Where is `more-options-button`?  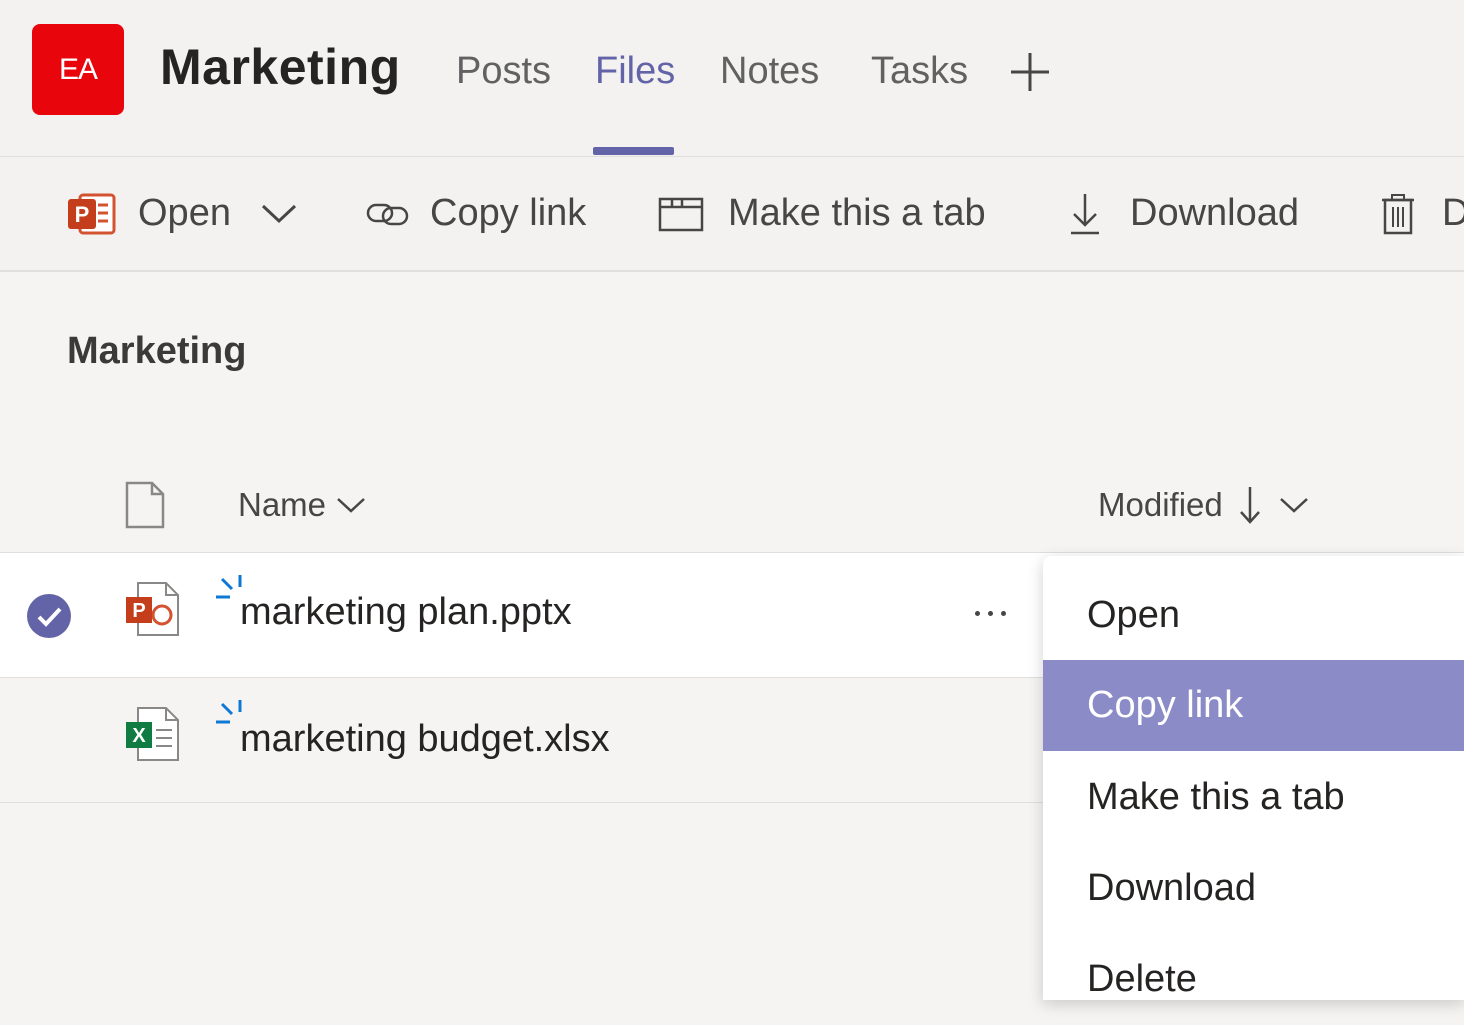 more-options-button is located at coordinates (990, 613).